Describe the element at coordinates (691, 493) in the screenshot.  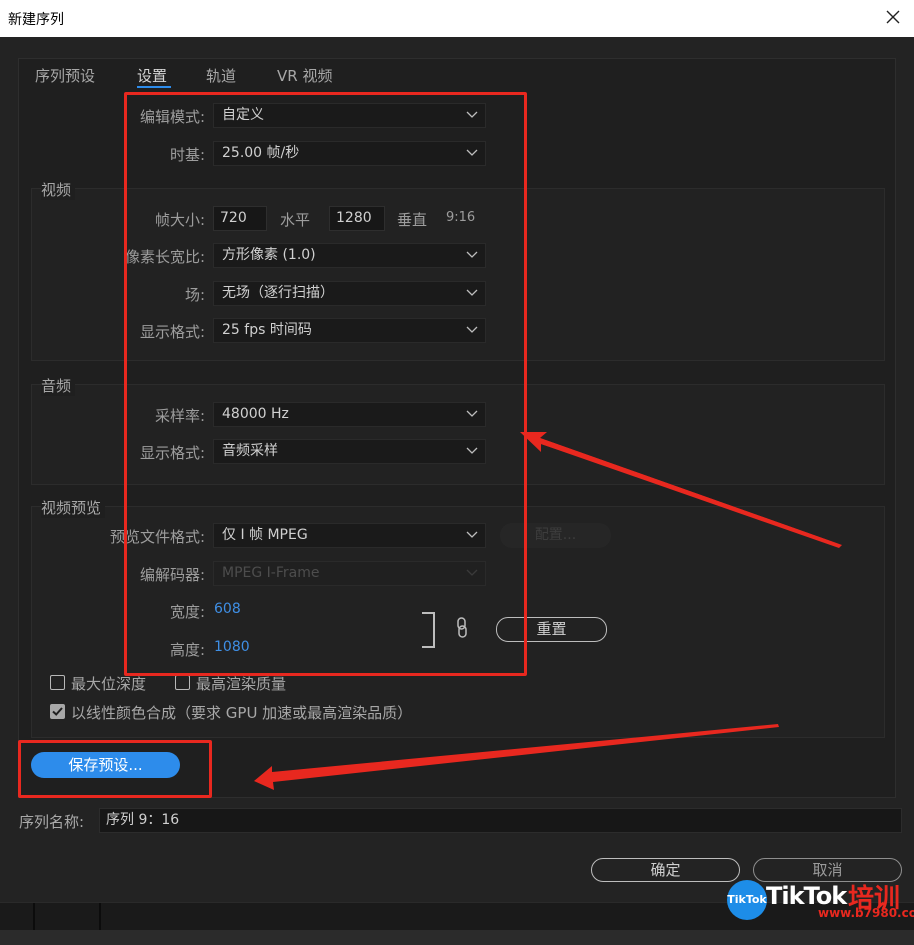
I see `arrow-to-settings-shaft` at that location.